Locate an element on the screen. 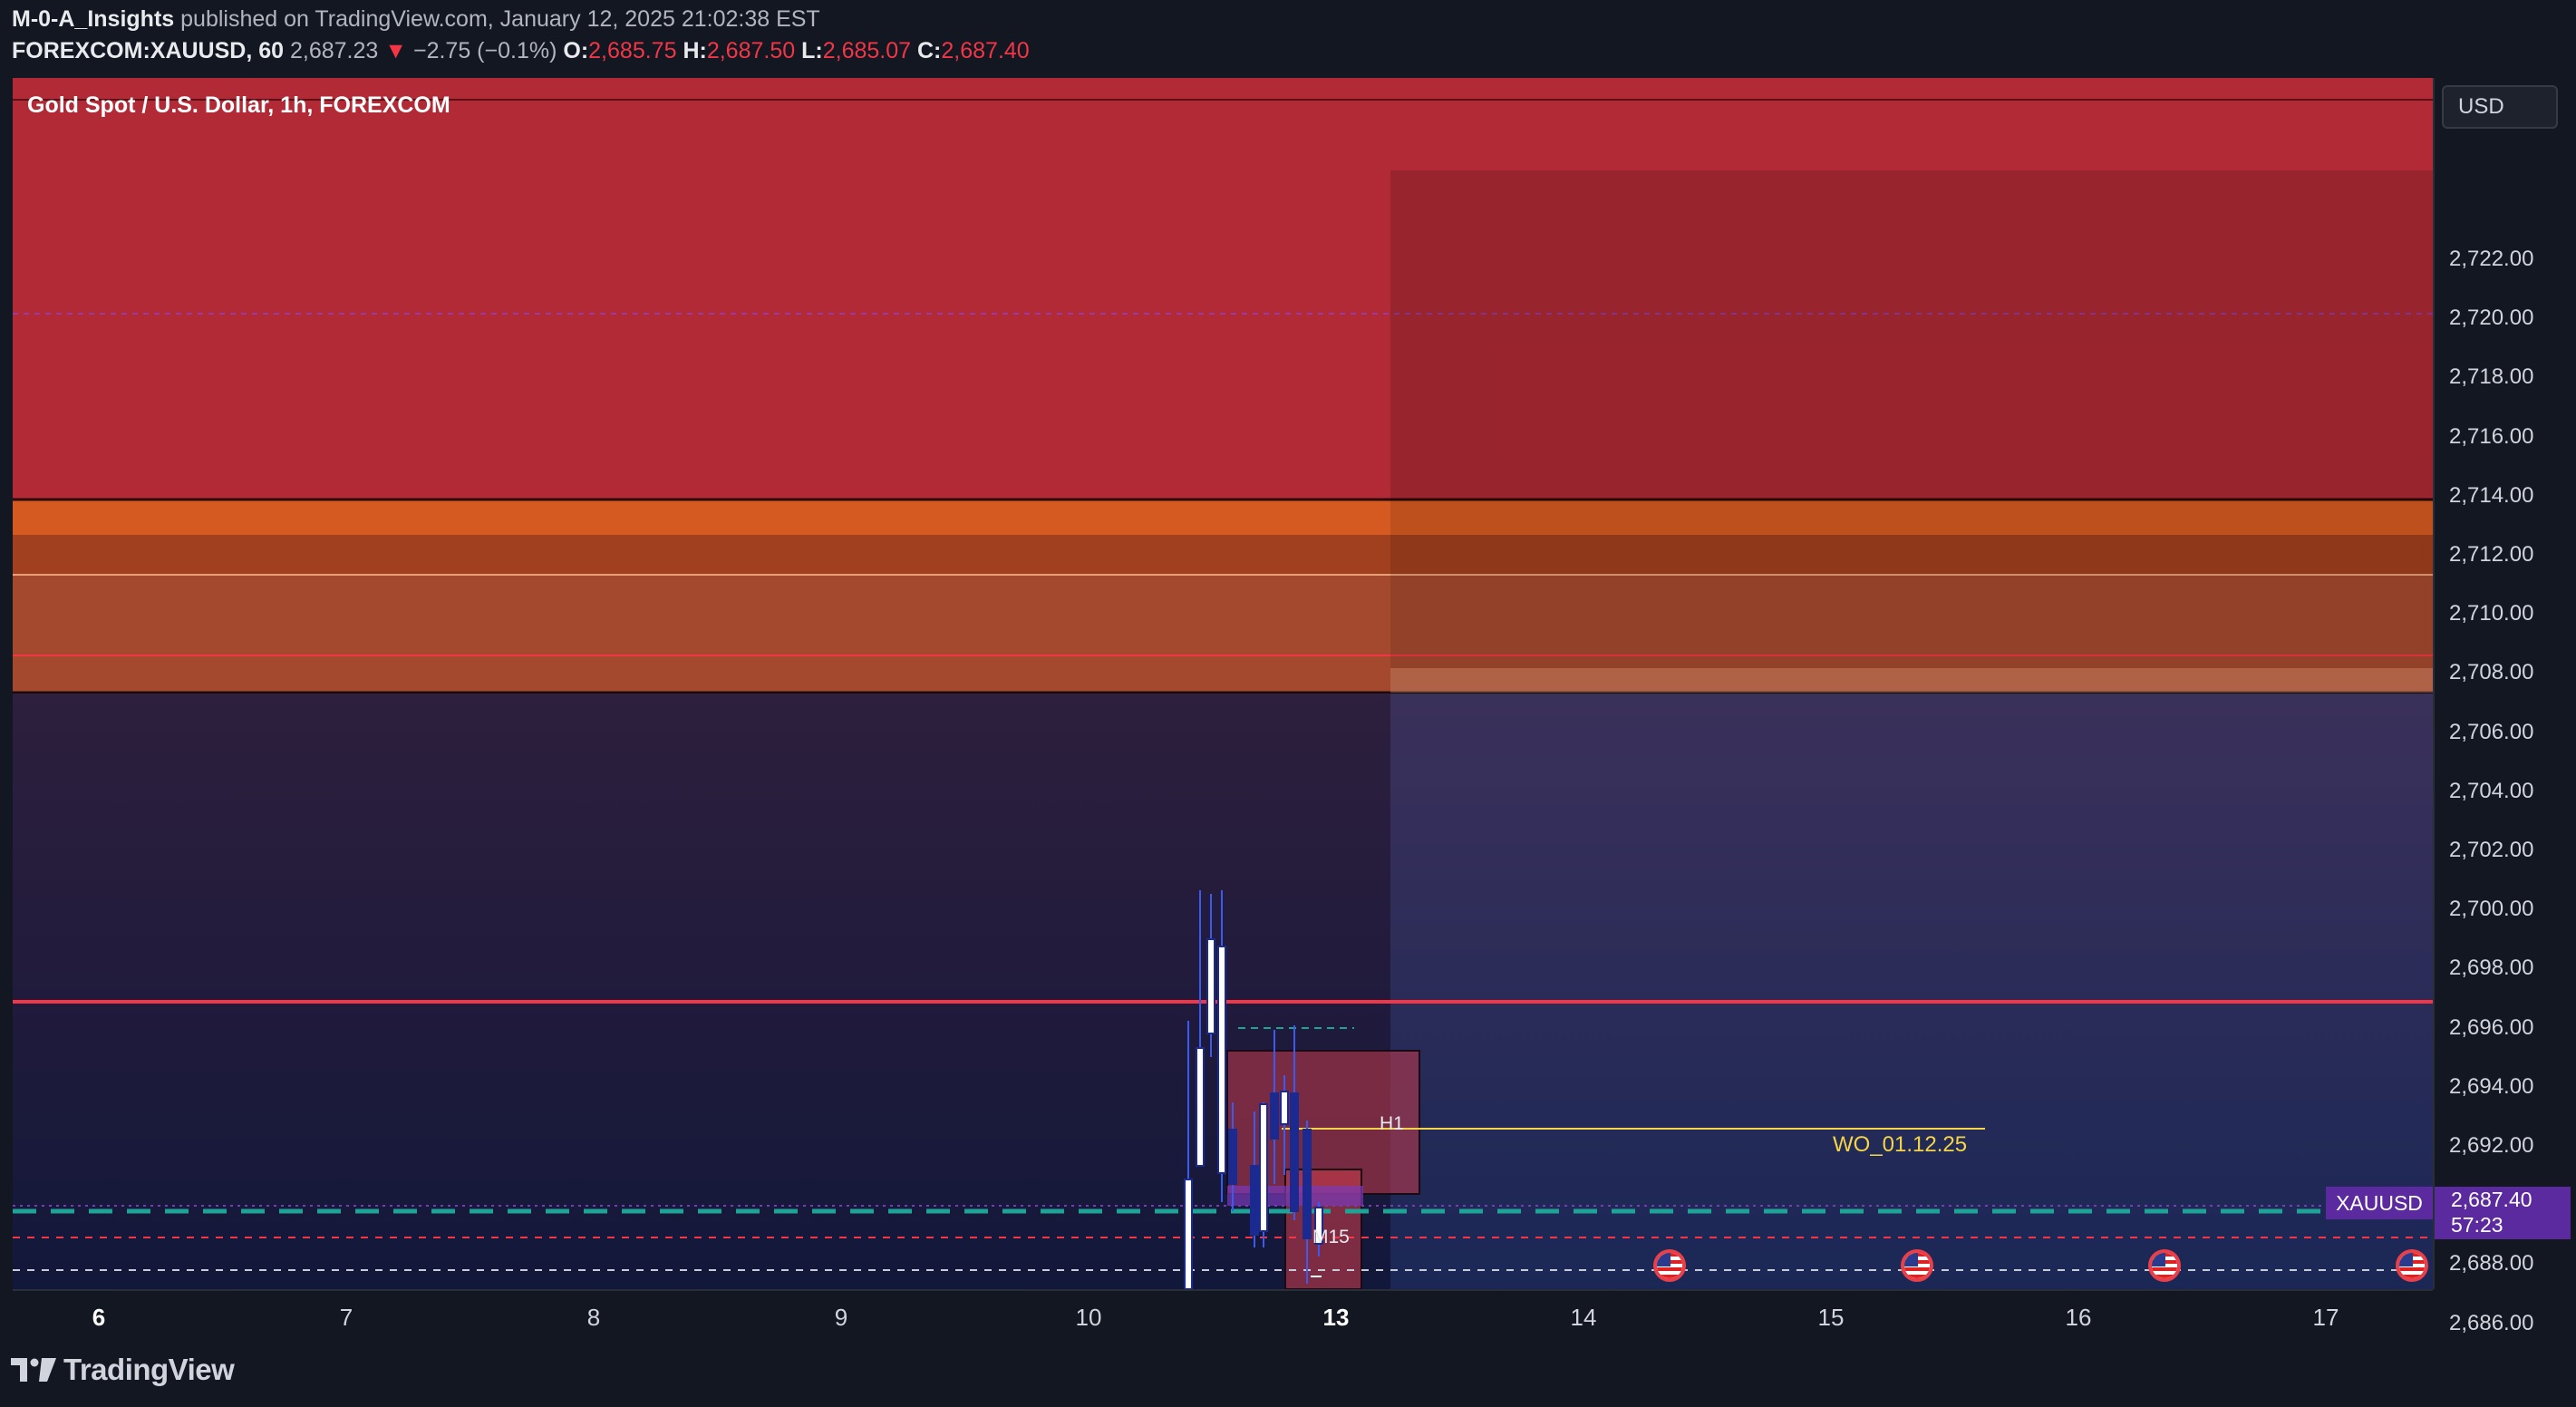 This screenshot has height=1407, width=2576. author-name: M-0-A_Insights is located at coordinates (93, 19).